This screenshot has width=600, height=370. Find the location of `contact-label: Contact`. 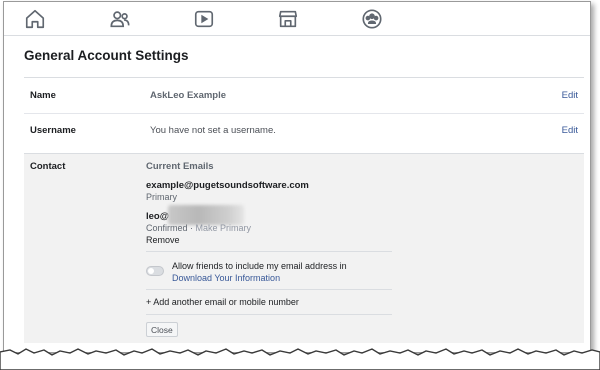

contact-label: Contact is located at coordinates (48, 166).